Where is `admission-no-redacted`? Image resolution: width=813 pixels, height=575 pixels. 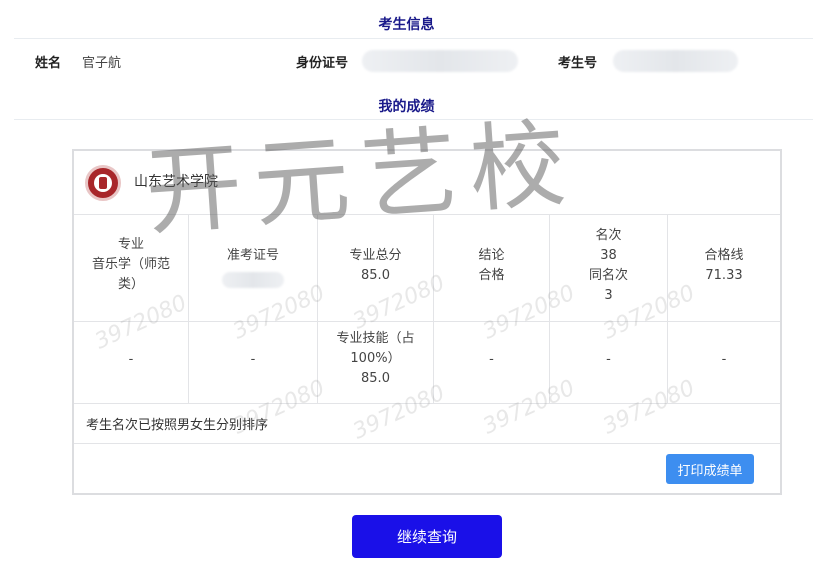
admission-no-redacted is located at coordinates (253, 280).